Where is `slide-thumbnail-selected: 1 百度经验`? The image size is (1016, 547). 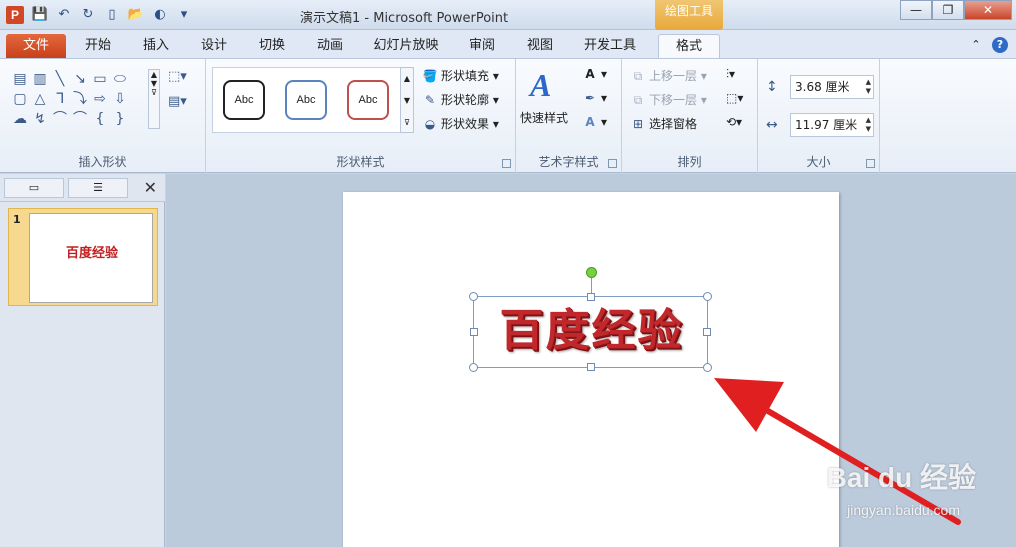 slide-thumbnail-selected: 1 百度经验 is located at coordinates (83, 257).